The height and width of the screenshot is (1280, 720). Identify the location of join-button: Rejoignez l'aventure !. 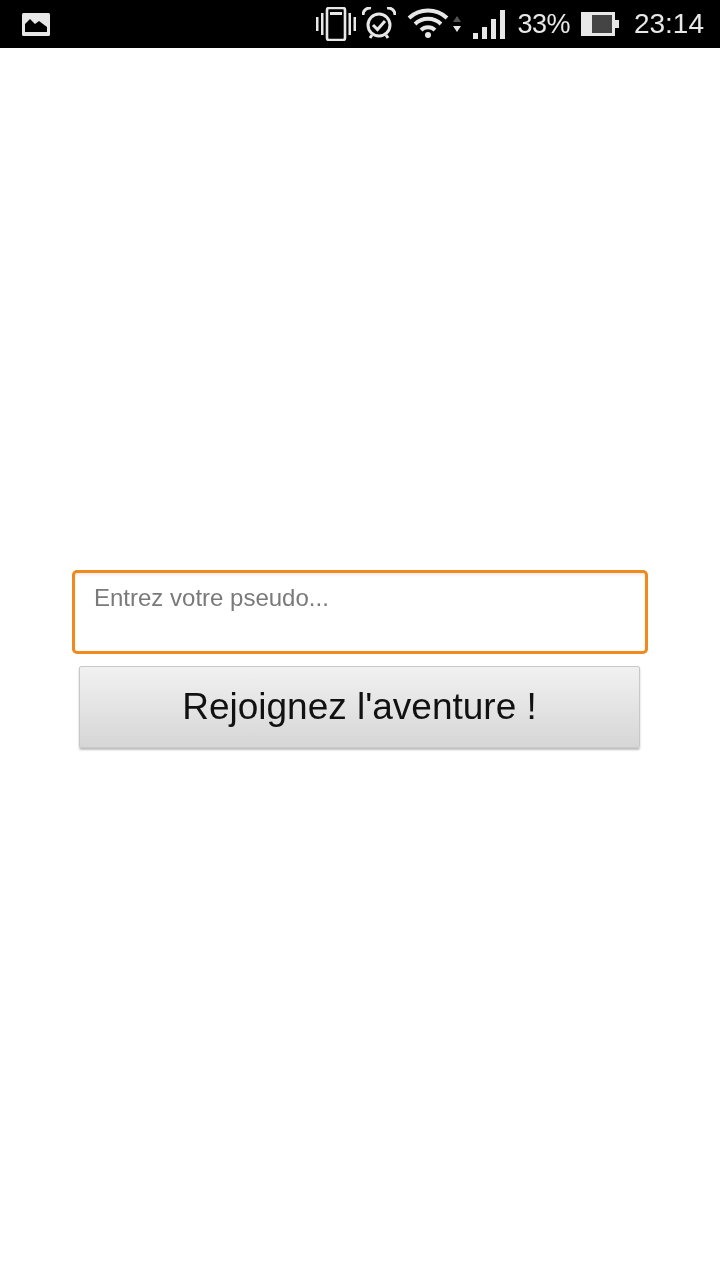
(359, 707).